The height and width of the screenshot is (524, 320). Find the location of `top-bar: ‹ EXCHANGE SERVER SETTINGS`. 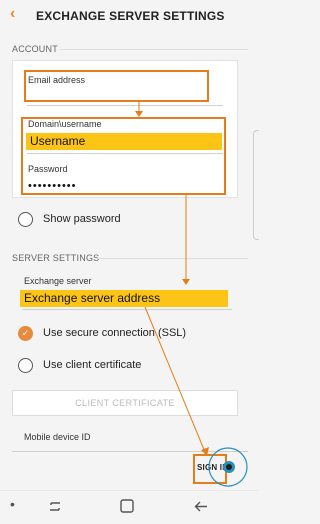

top-bar: ‹ EXCHANGE SERVER SETTINGS is located at coordinates (129, 18).